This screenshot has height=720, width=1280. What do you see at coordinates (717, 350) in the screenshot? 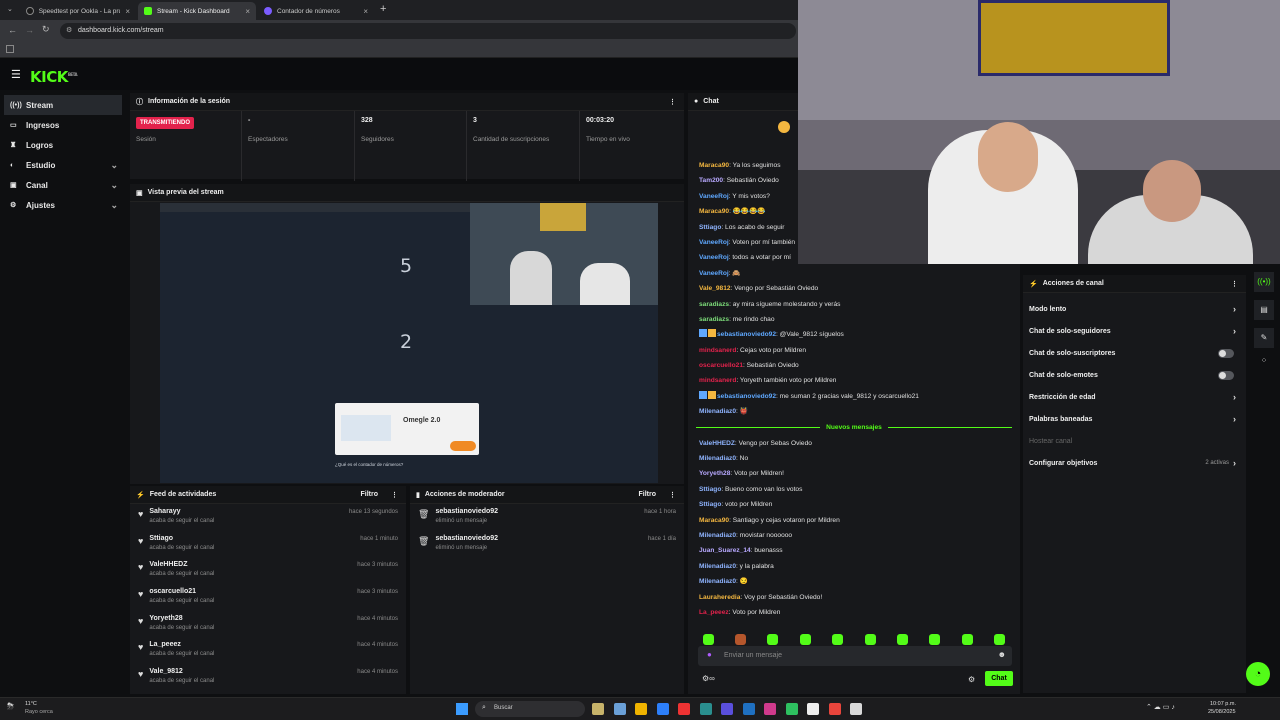
I see `chat-username: mindsanerd` at bounding box center [717, 350].